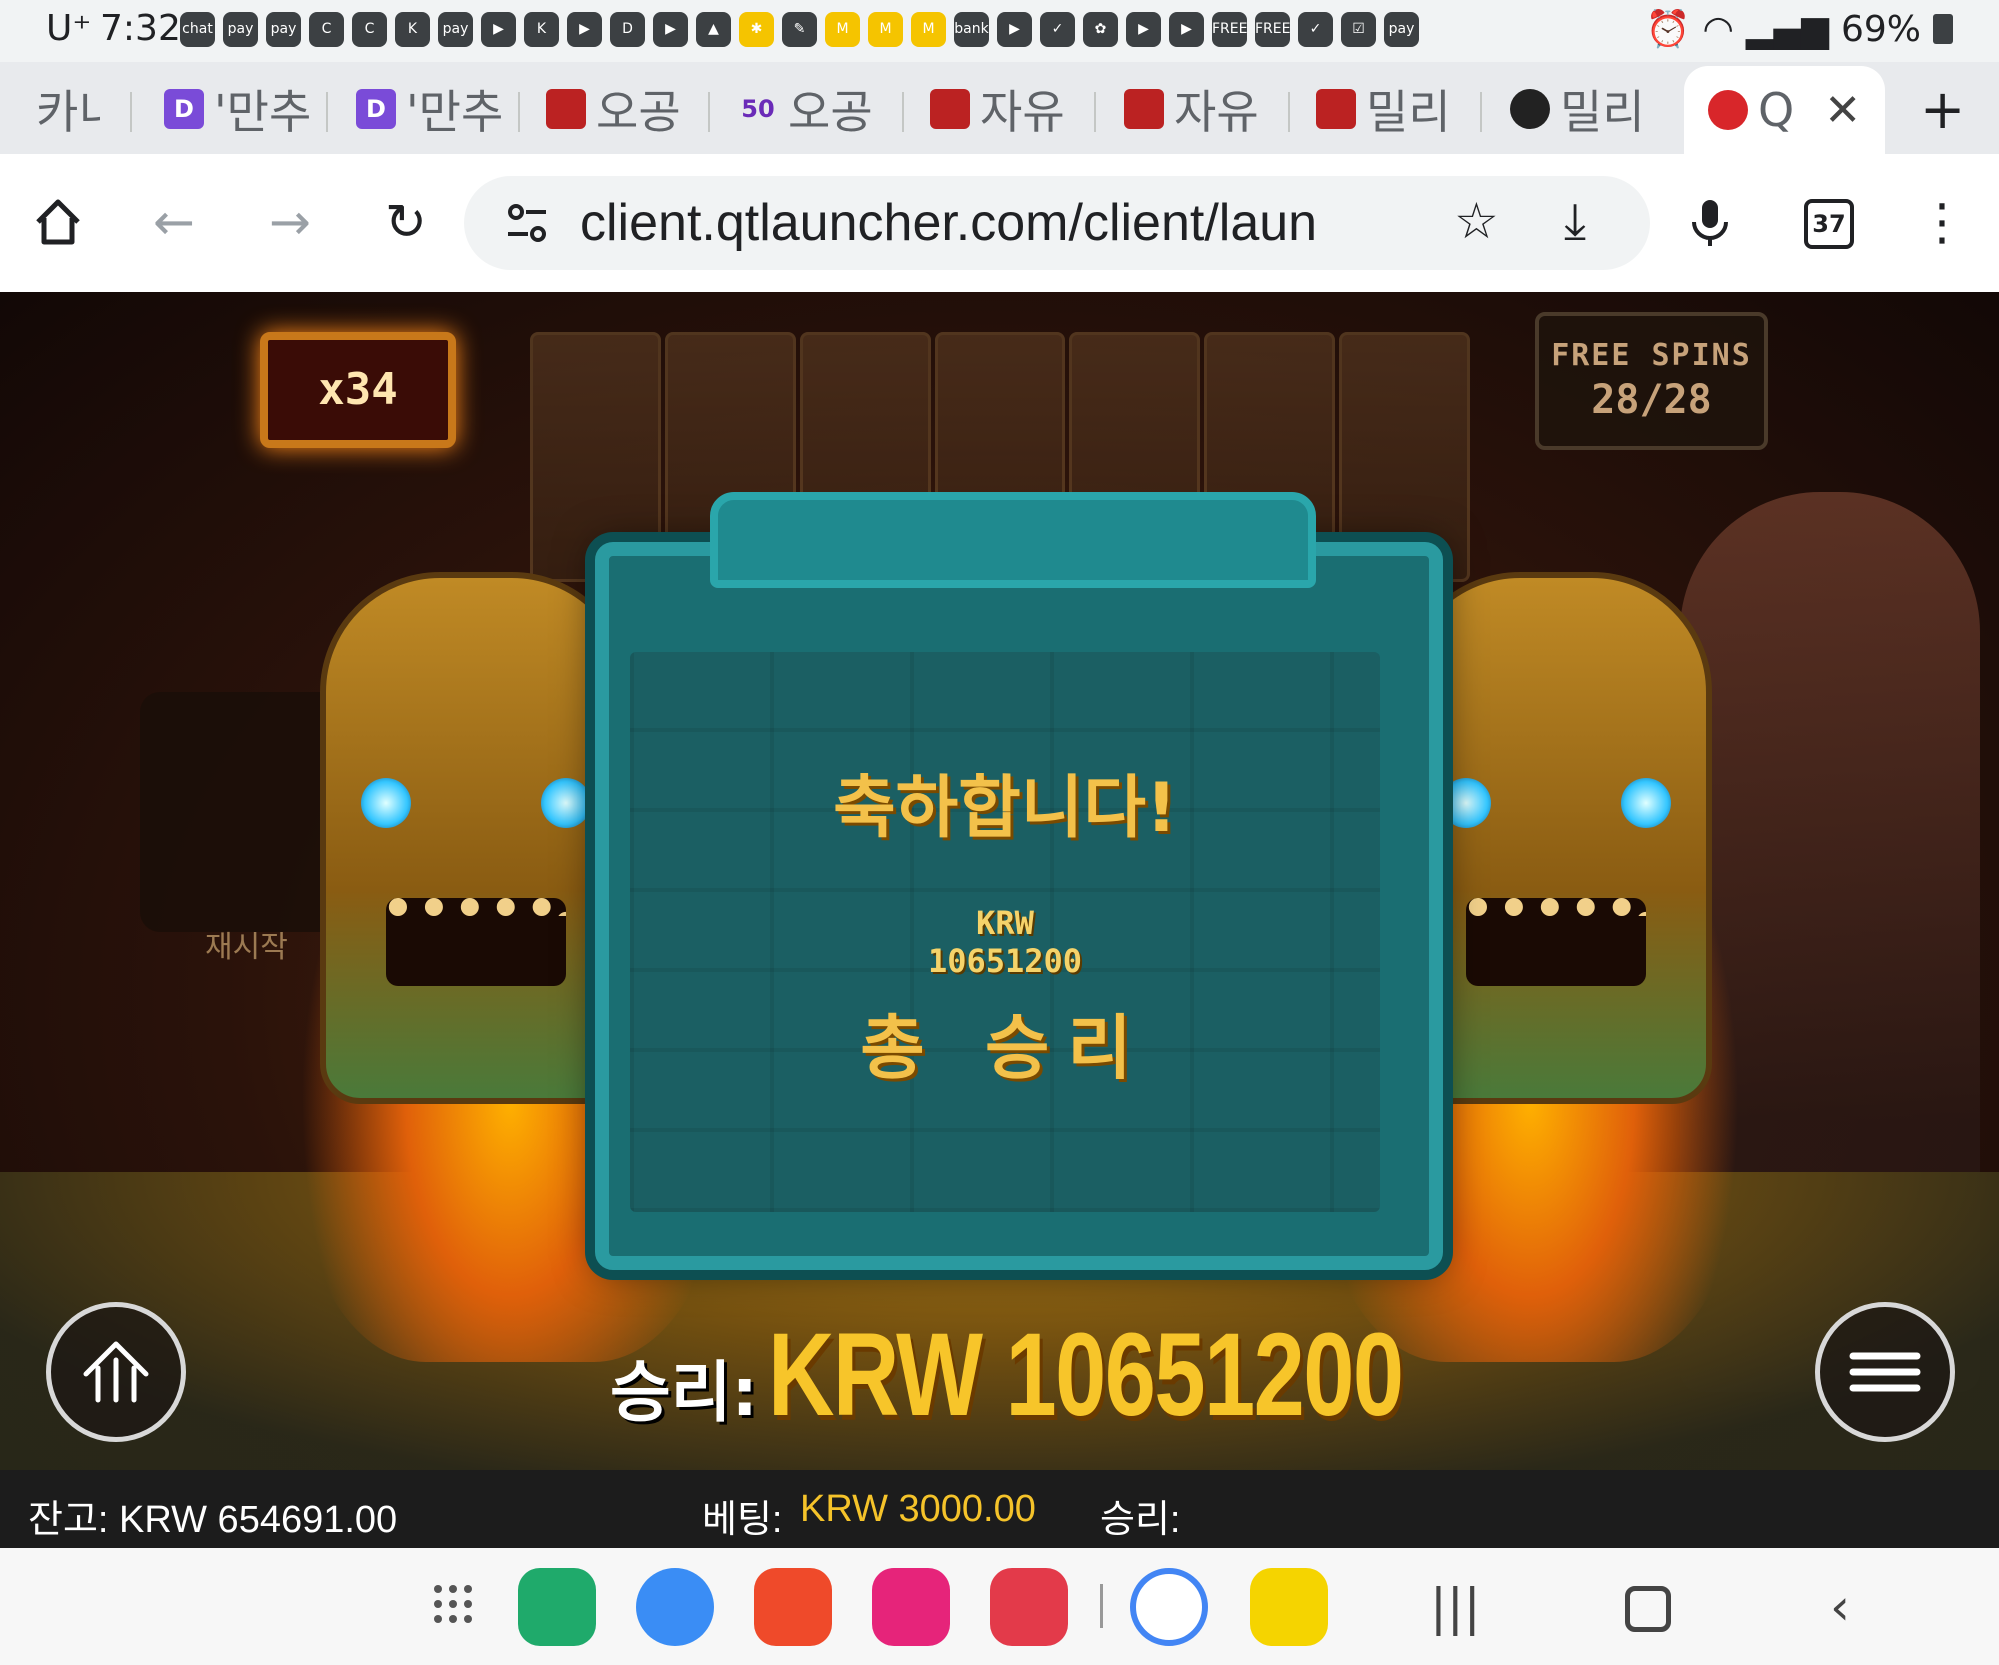  What do you see at coordinates (1648, 1609) in the screenshot?
I see `home-nav-icon` at bounding box center [1648, 1609].